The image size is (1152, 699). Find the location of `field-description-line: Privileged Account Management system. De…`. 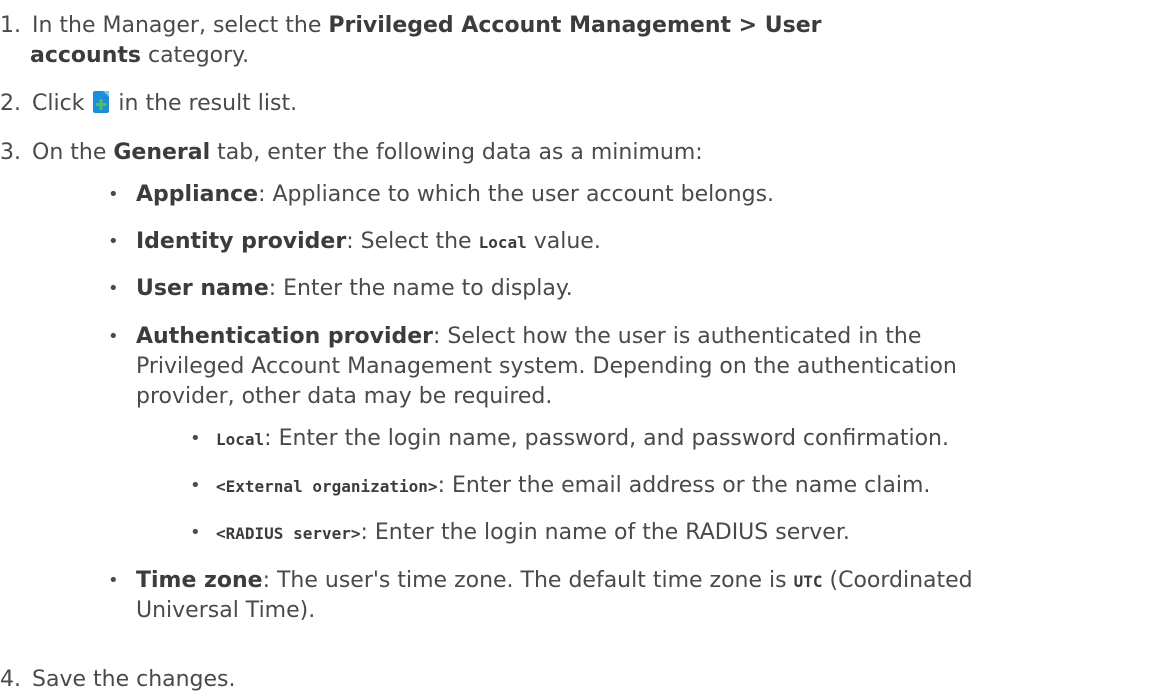

field-description-line: Privileged Account Management system. De… is located at coordinates (546, 366).